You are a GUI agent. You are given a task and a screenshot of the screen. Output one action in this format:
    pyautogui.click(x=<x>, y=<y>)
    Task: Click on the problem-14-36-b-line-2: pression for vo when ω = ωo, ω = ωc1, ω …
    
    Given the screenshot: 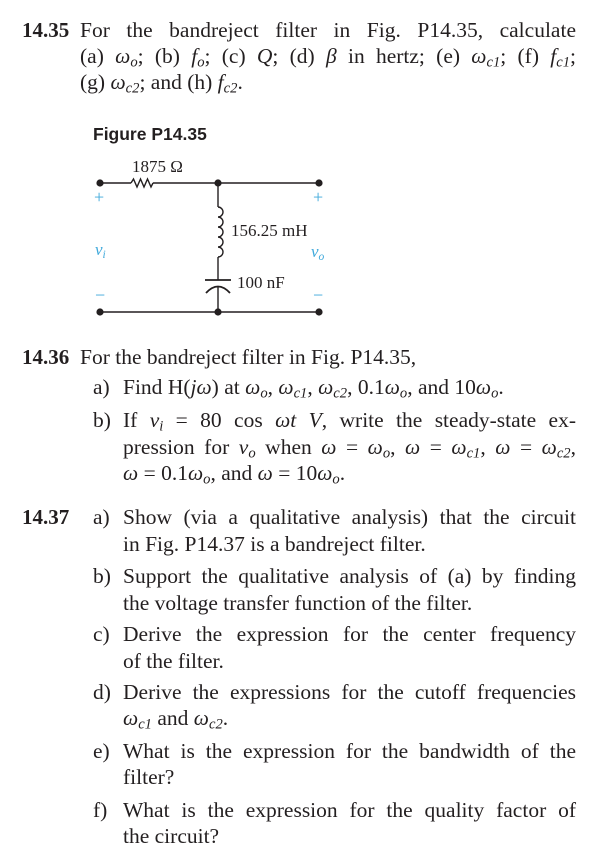 What is the action you would take?
    pyautogui.click(x=349, y=448)
    